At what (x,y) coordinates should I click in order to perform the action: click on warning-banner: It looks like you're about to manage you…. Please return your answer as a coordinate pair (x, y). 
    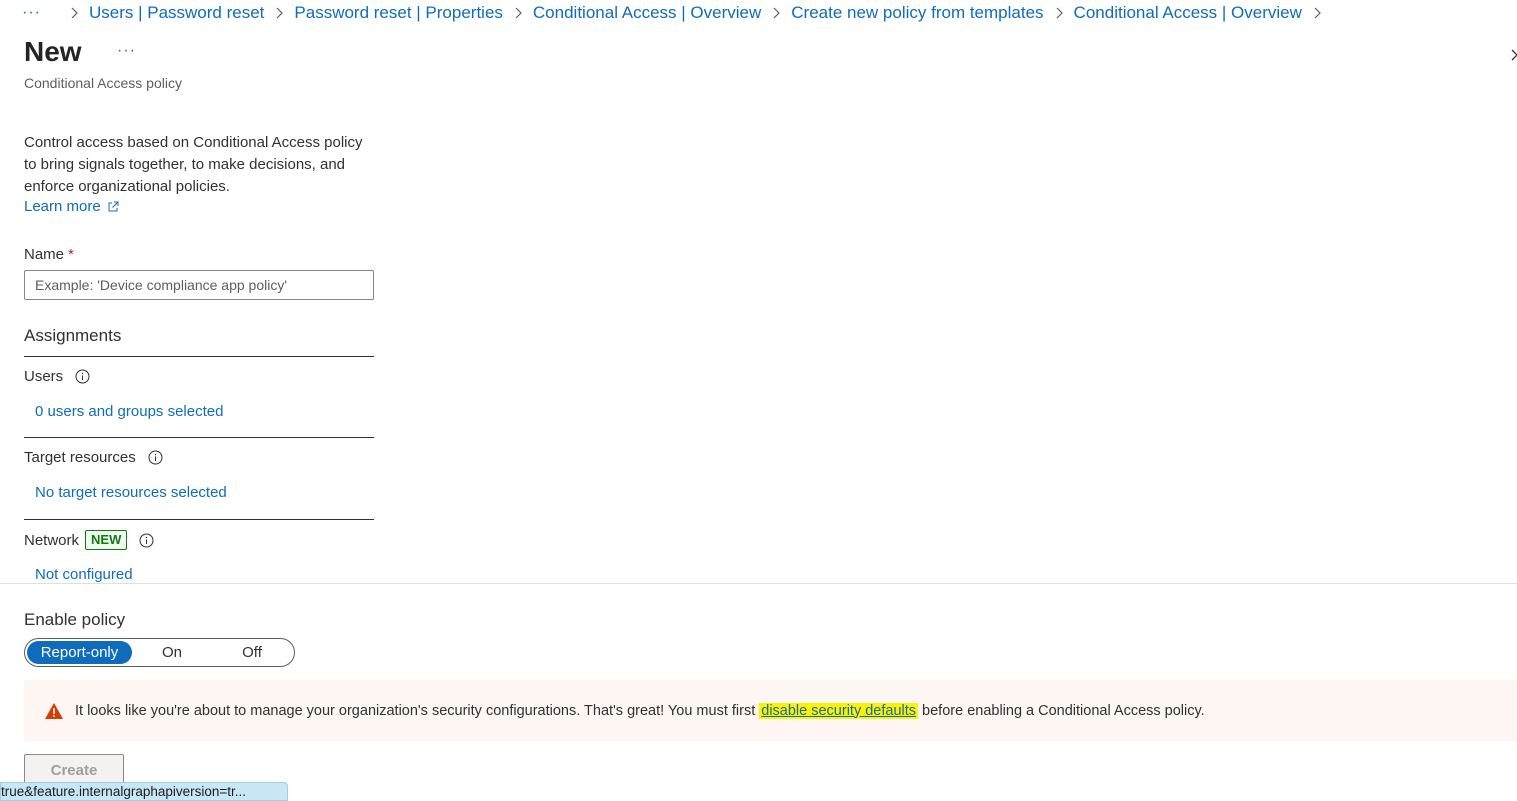
    Looking at the image, I should click on (770, 710).